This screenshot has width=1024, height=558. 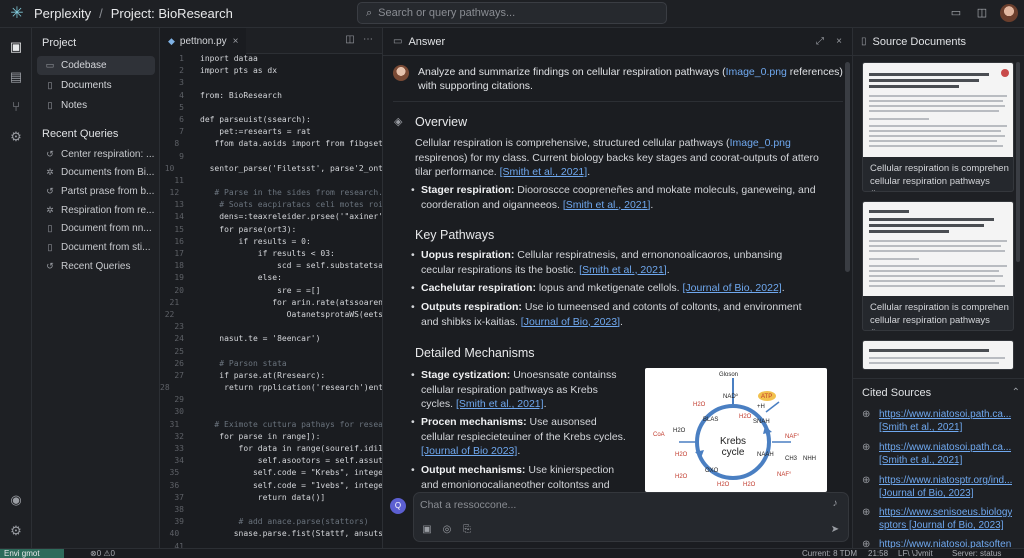 What do you see at coordinates (271, 97) in the screenshot?
I see `code-line: 4 from: BioResearch` at bounding box center [271, 97].